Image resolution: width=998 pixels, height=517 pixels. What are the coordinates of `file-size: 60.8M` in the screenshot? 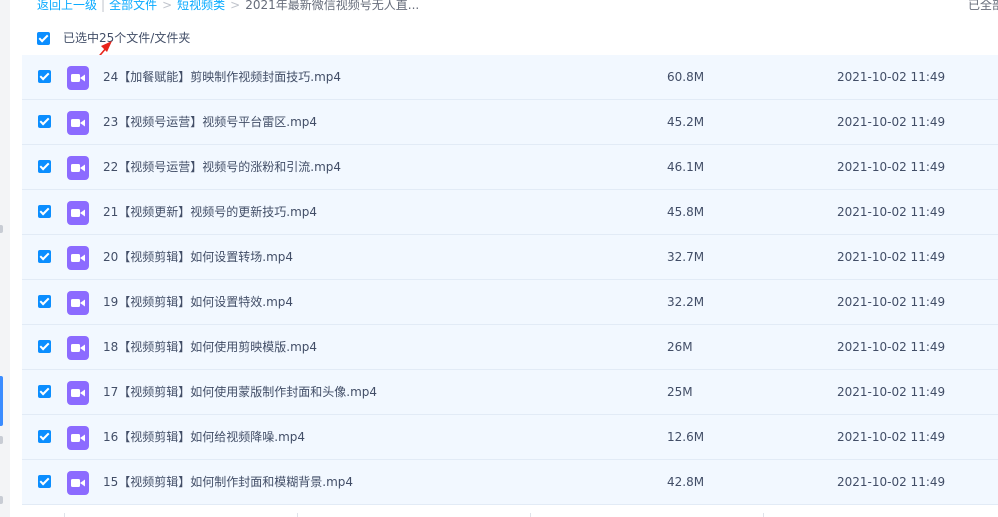 It's located at (686, 77).